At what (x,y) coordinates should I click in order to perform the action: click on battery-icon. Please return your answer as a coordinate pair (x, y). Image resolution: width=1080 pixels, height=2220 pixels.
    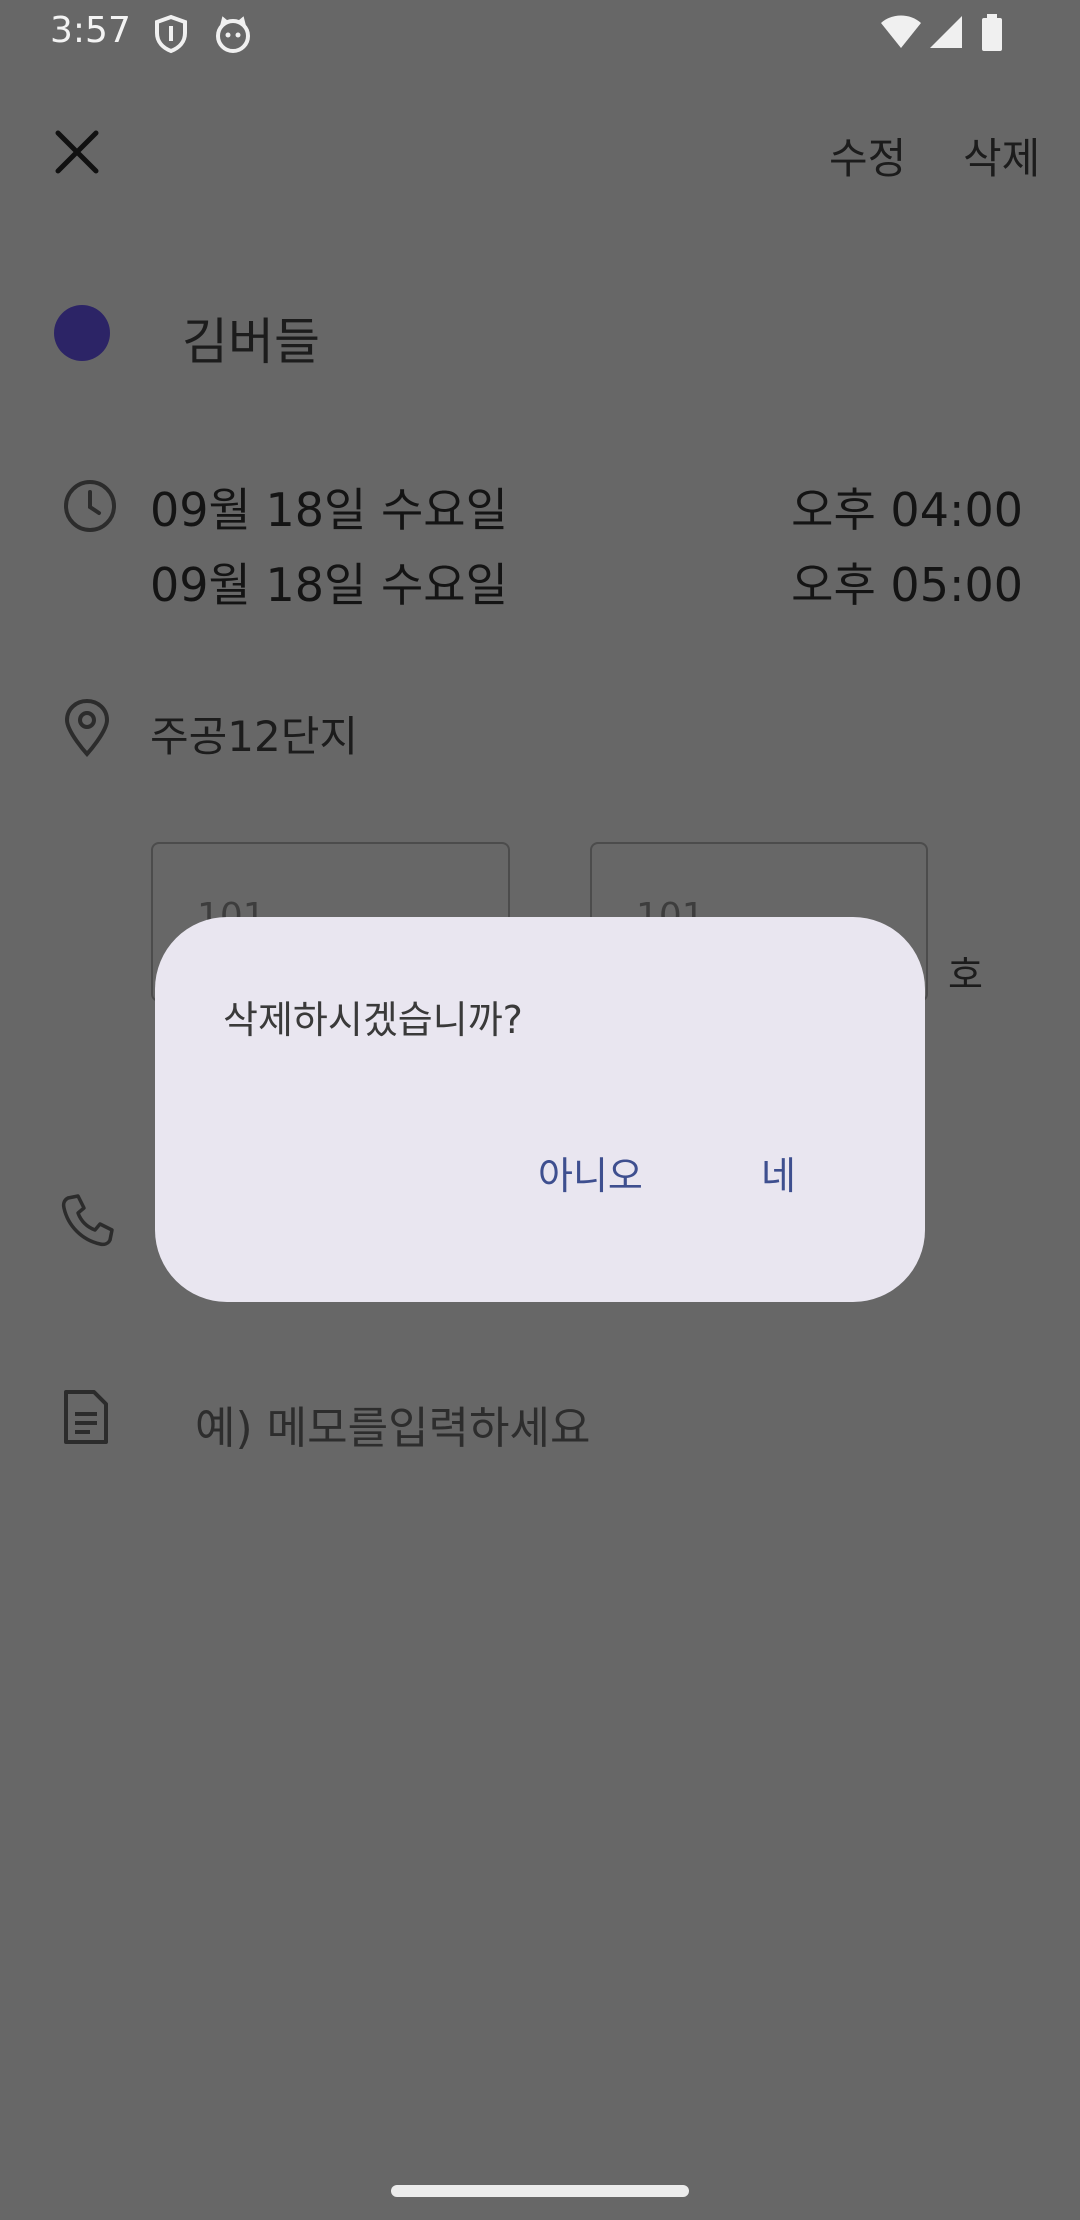
    Looking at the image, I should click on (992, 35).